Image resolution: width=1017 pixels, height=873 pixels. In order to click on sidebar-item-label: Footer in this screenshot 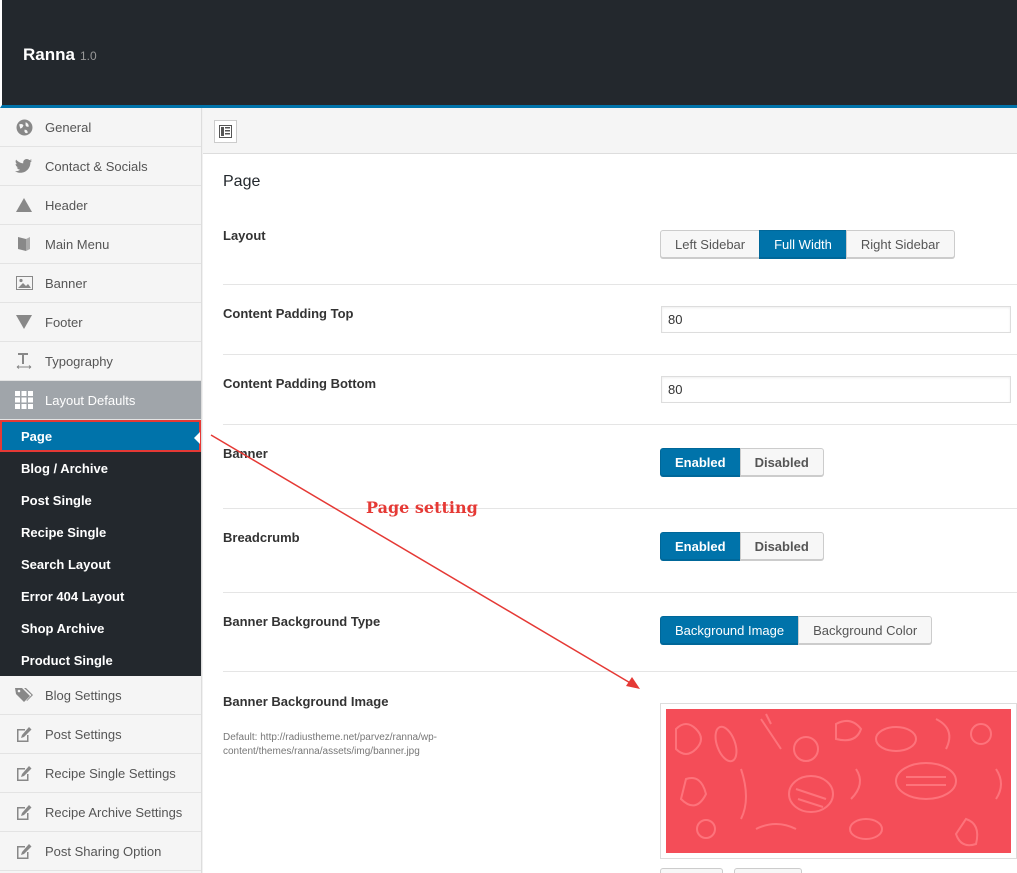, I will do `click(64, 322)`.